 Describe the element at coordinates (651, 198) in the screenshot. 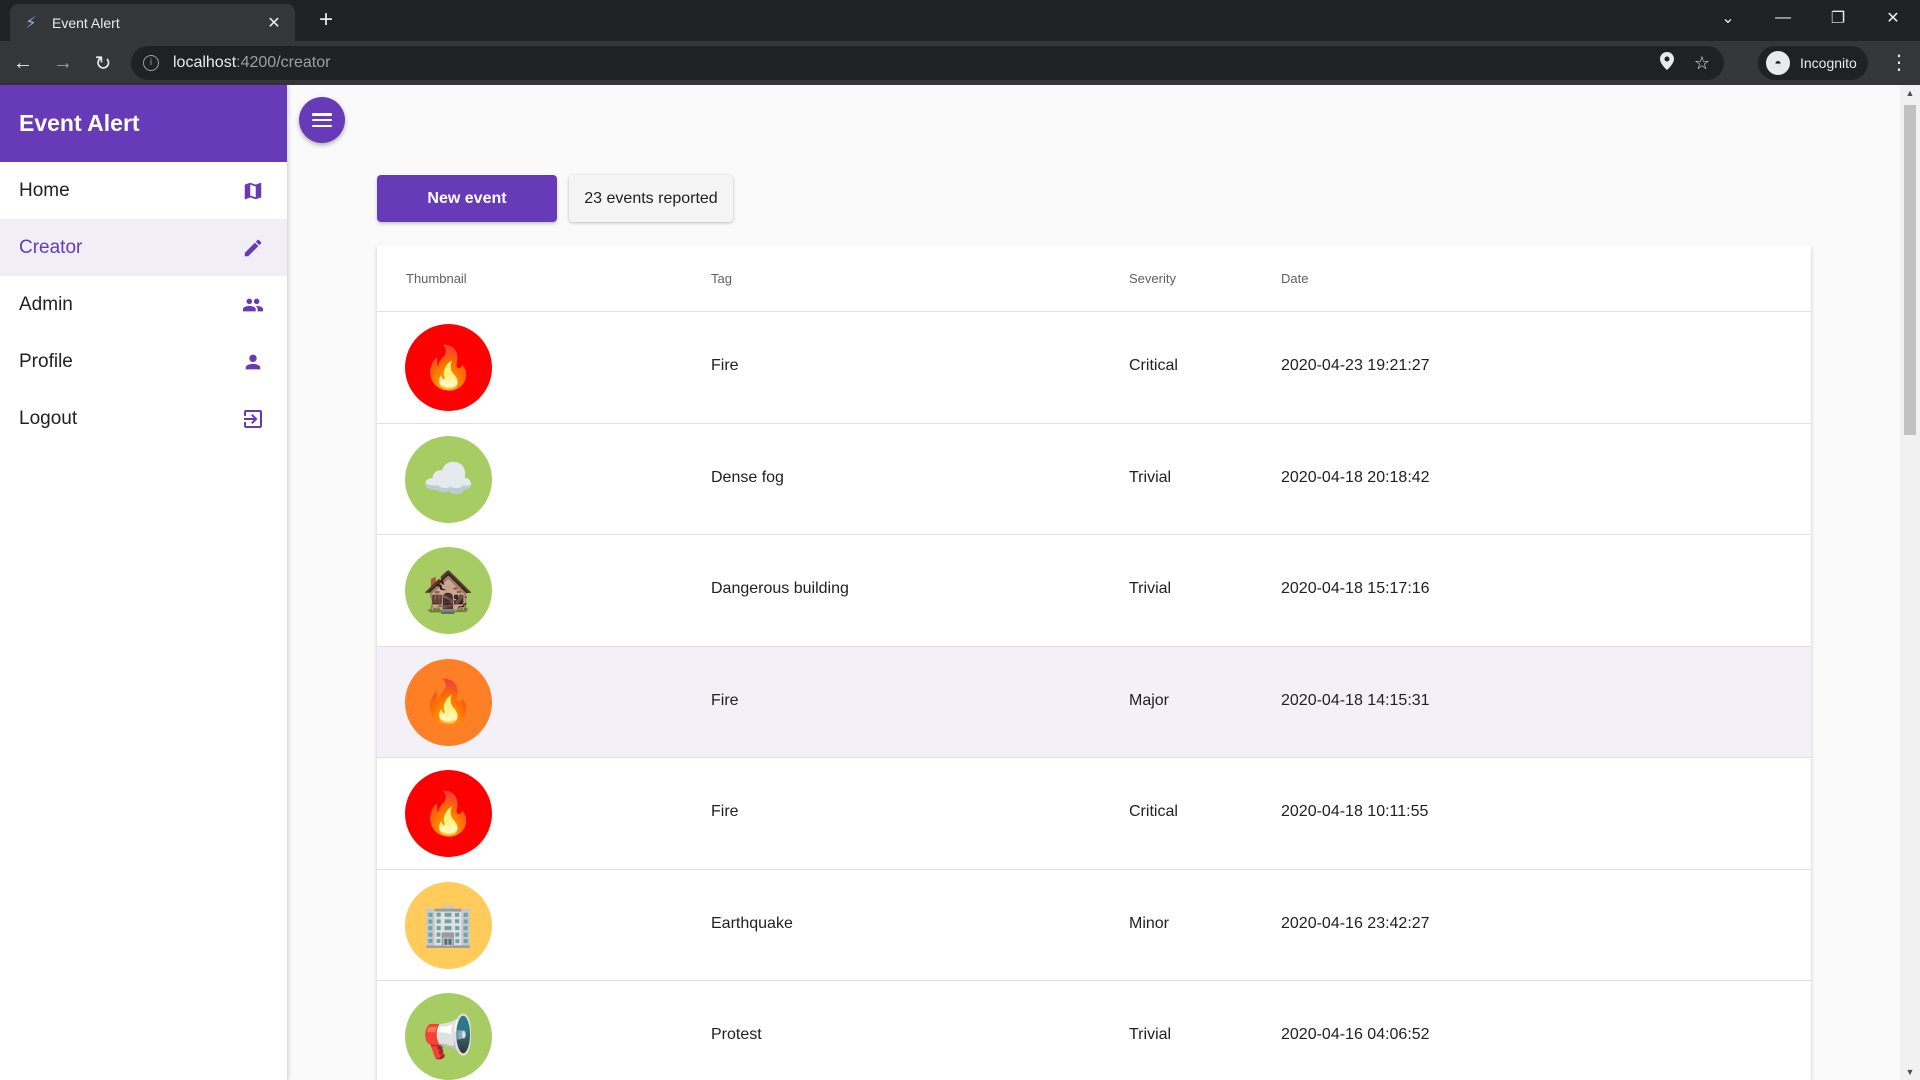

I see `events-count-badge: 23 events reported` at that location.